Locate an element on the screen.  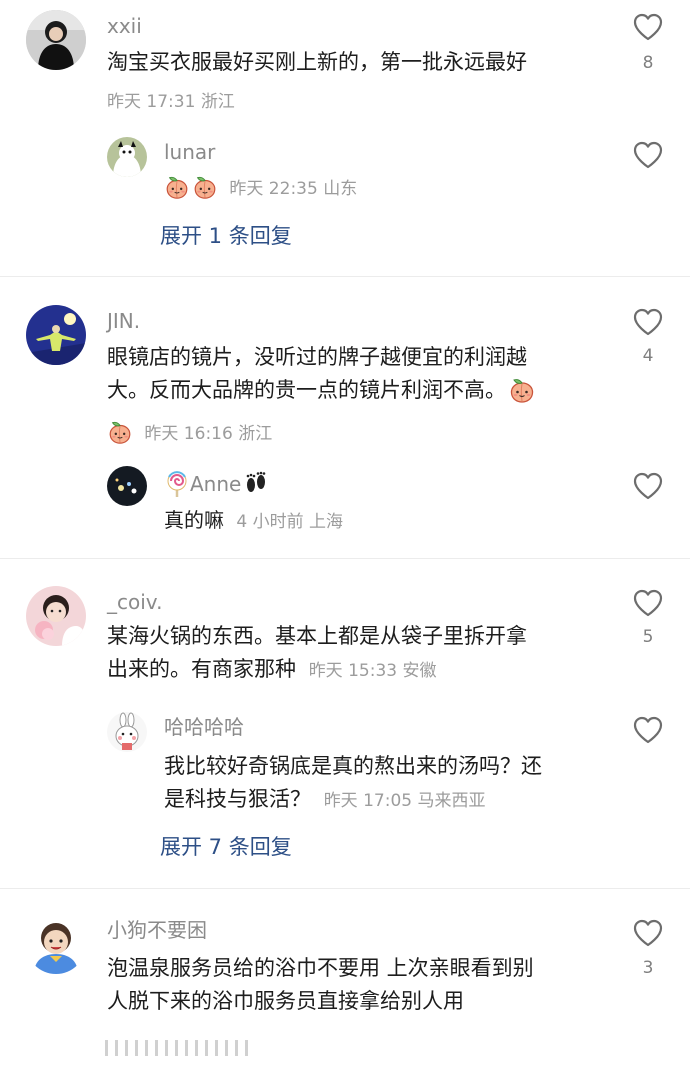
timestamp: 昨天 16:16 is located at coordinates (188, 434).